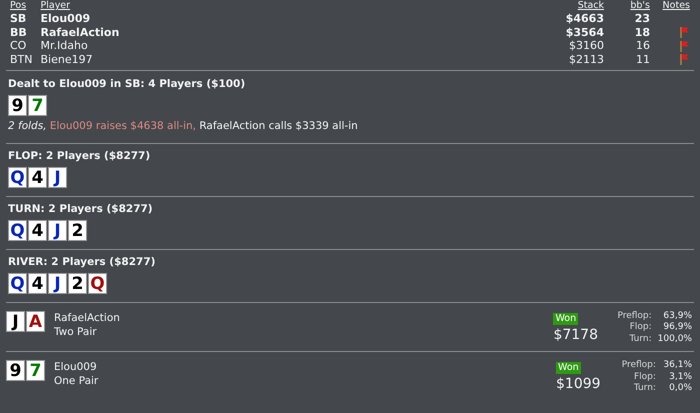 The height and width of the screenshot is (413, 700). What do you see at coordinates (18, 6) in the screenshot?
I see `column-header: Pos` at bounding box center [18, 6].